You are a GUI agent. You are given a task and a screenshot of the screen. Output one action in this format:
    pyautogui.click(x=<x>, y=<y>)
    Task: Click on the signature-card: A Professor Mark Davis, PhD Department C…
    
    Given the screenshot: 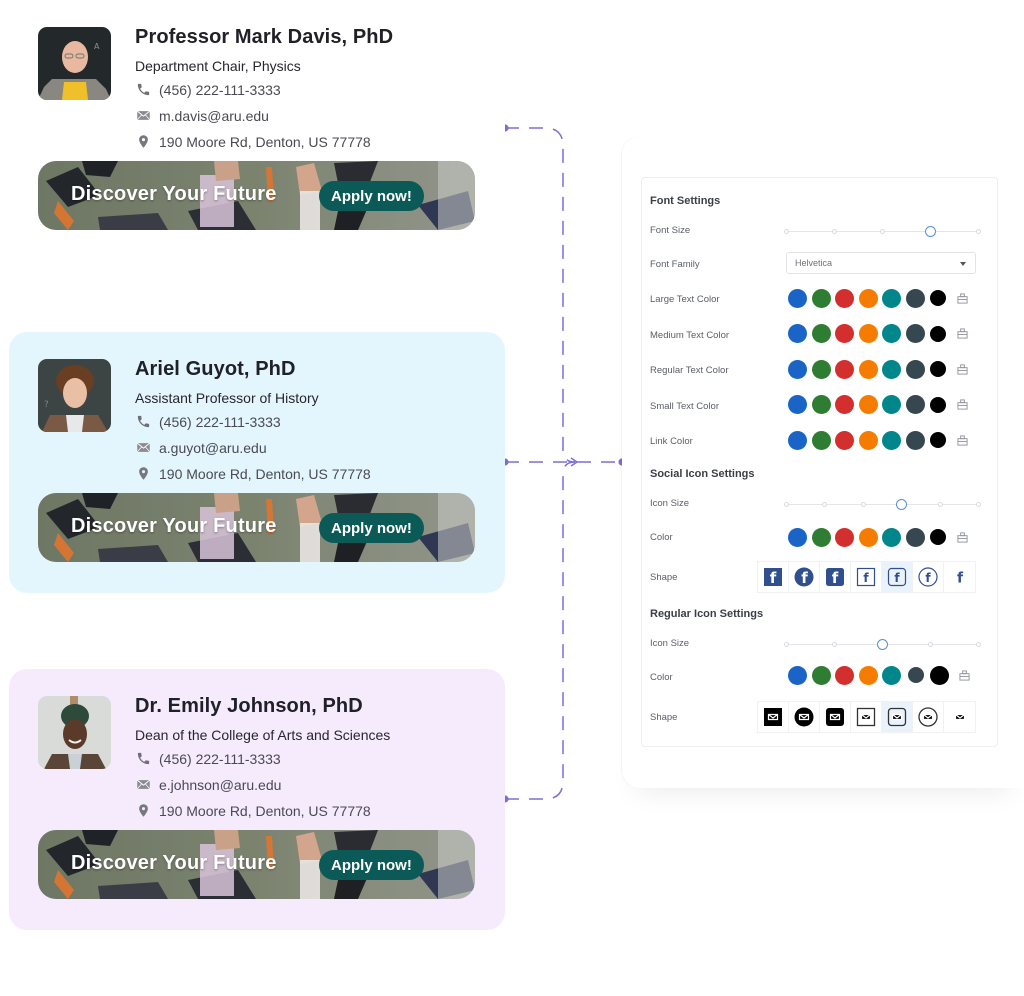 What is the action you would take?
    pyautogui.click(x=257, y=147)
    